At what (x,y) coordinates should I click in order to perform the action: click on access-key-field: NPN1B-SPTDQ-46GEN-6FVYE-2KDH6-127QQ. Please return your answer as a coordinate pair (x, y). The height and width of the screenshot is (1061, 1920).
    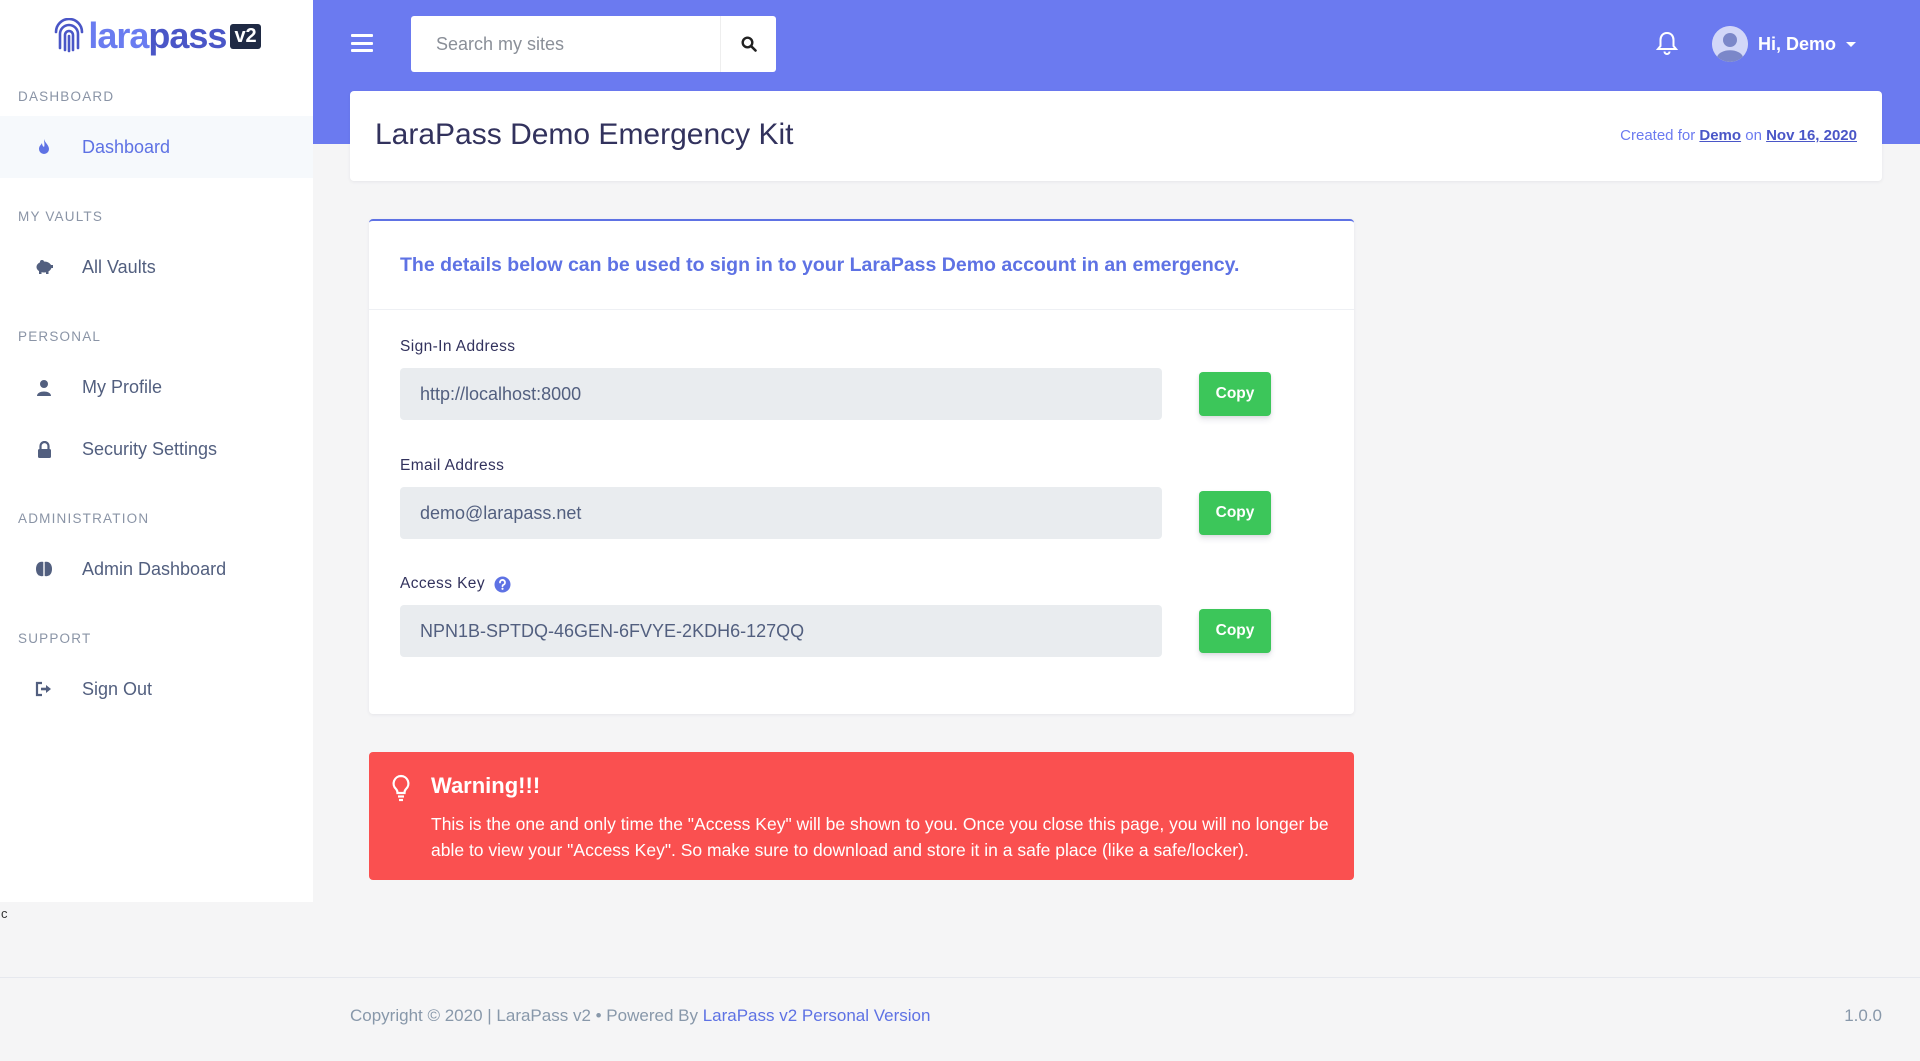
    Looking at the image, I should click on (781, 631).